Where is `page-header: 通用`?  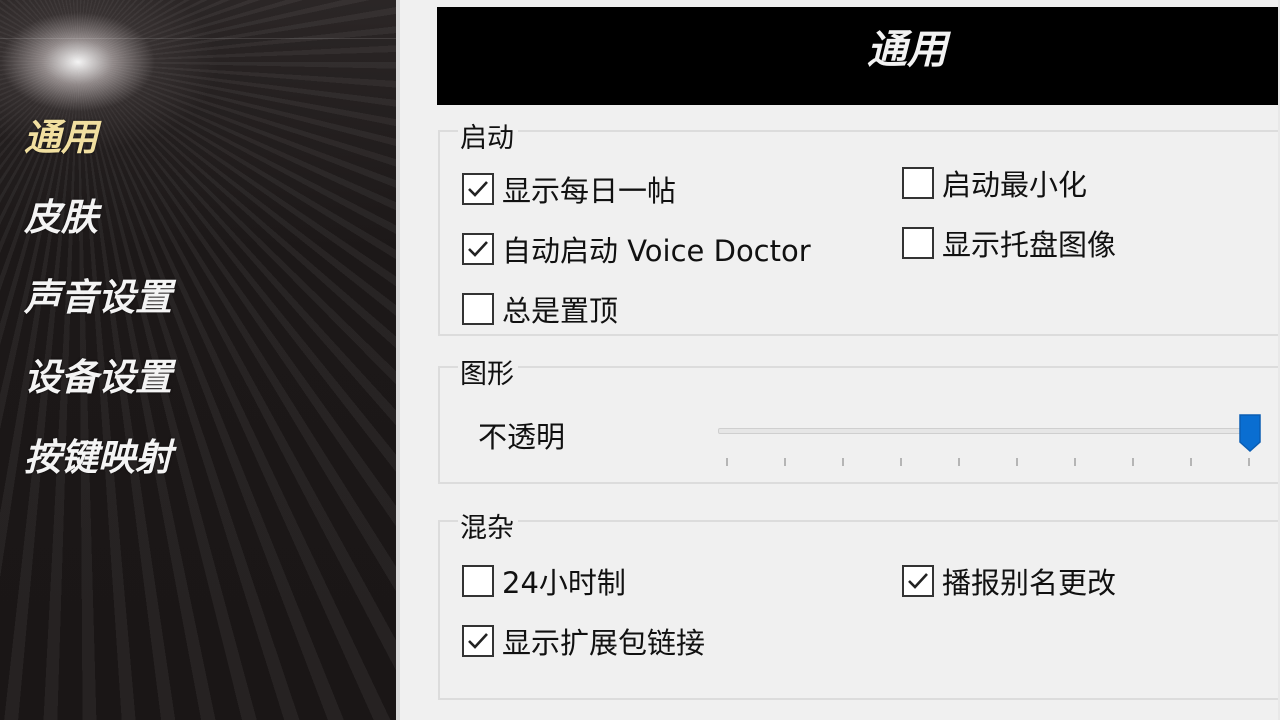
page-header: 通用 is located at coordinates (858, 56).